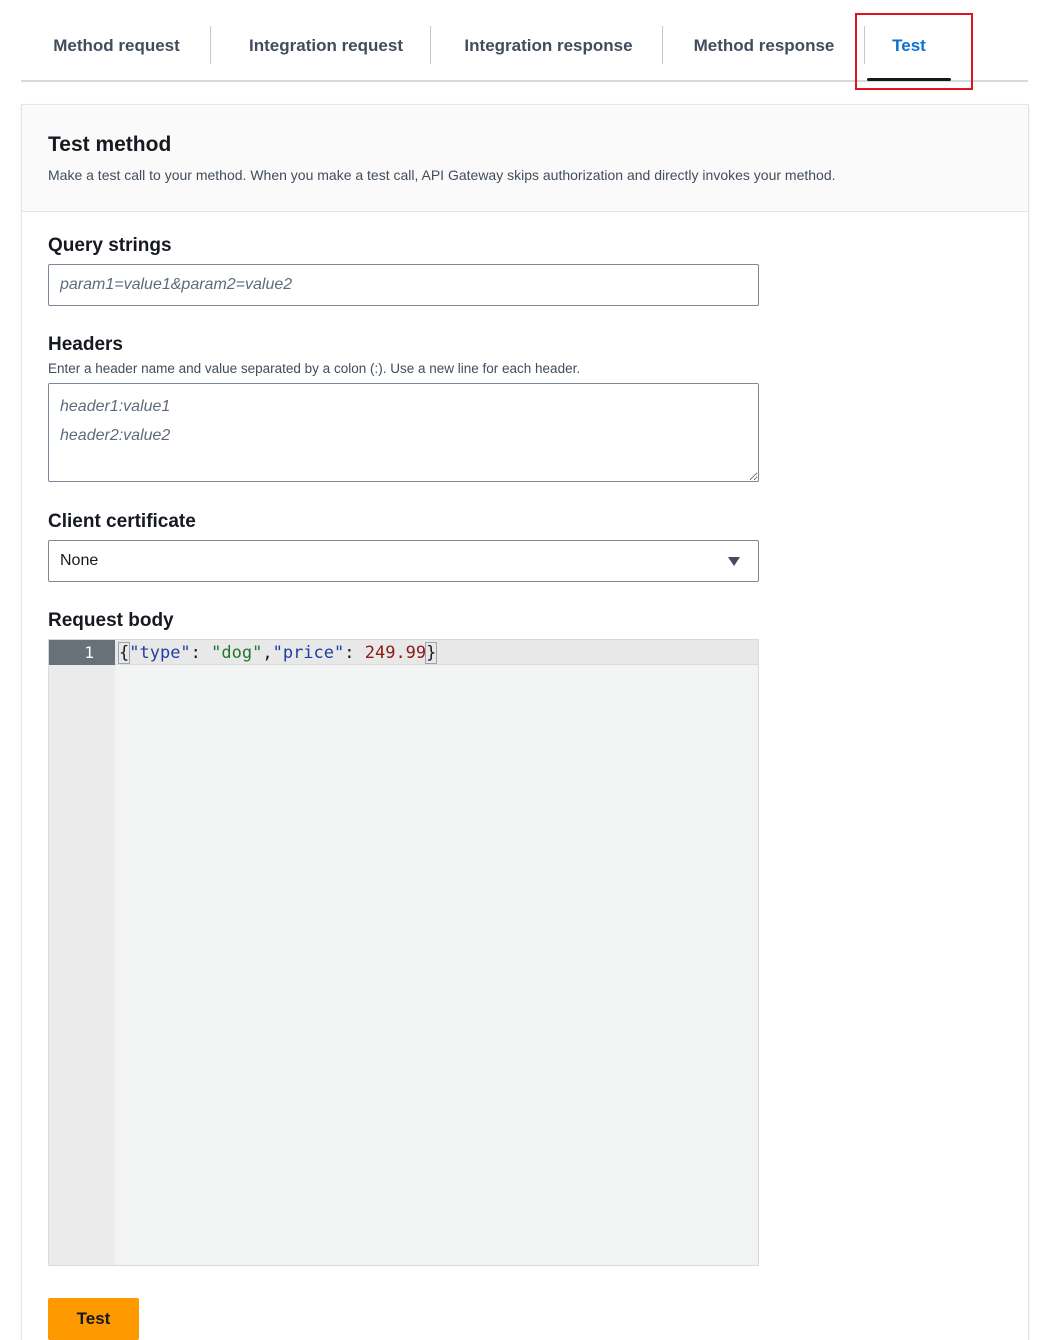 This screenshot has height=1340, width=1060. I want to click on client-certificate-value: None, so click(79, 560).